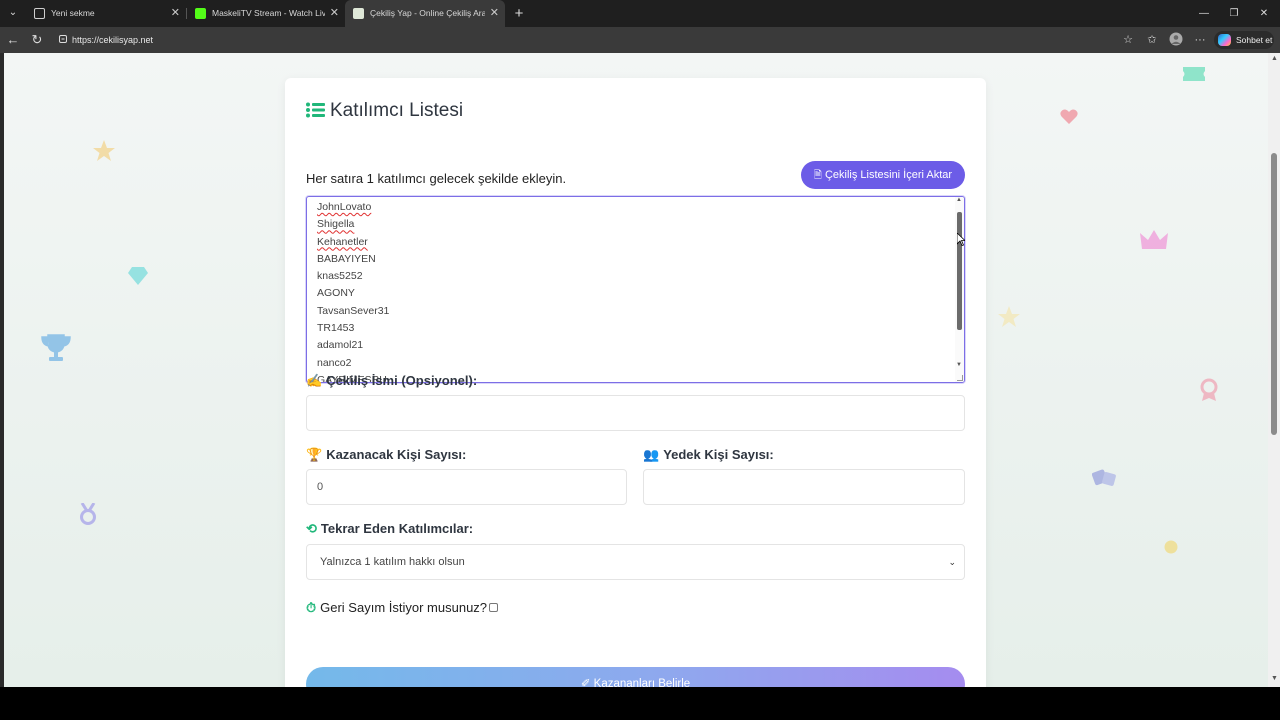 The image size is (1280, 720). Describe the element at coordinates (336, 328) in the screenshot. I see `participant-line: TR1453` at that location.